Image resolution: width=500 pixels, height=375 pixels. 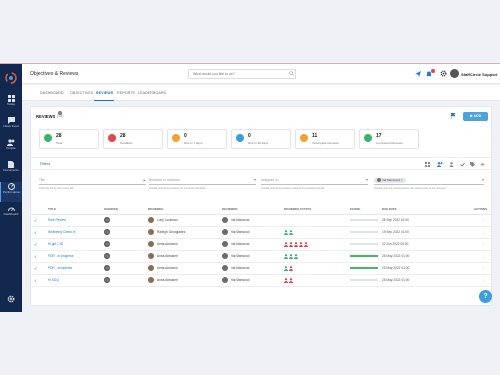 I want to click on column-header-title: TITLE, so click(x=73, y=209).